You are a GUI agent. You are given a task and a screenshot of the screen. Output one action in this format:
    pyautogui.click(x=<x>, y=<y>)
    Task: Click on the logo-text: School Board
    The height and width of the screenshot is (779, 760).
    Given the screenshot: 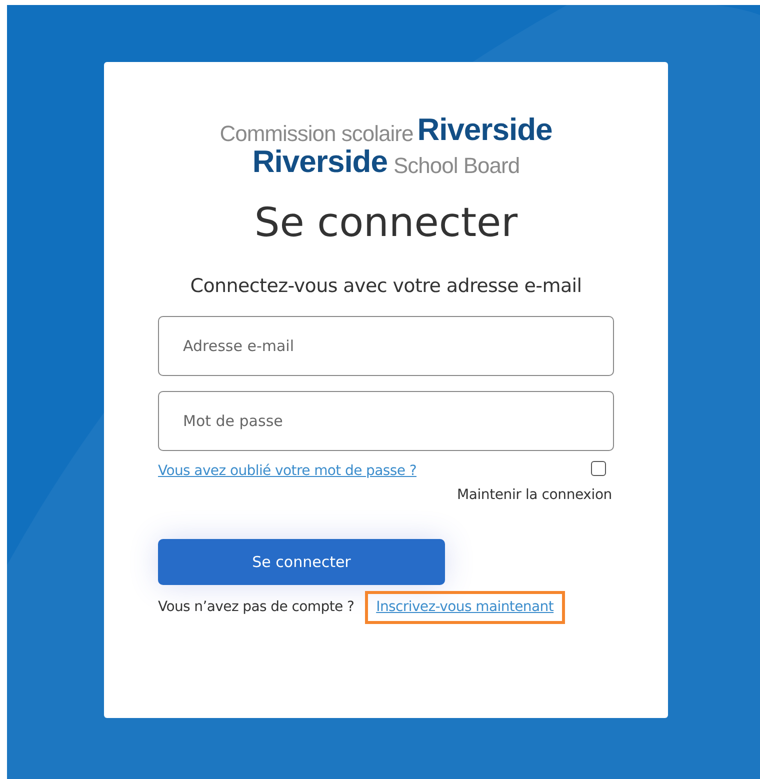 What is the action you would take?
    pyautogui.click(x=456, y=166)
    